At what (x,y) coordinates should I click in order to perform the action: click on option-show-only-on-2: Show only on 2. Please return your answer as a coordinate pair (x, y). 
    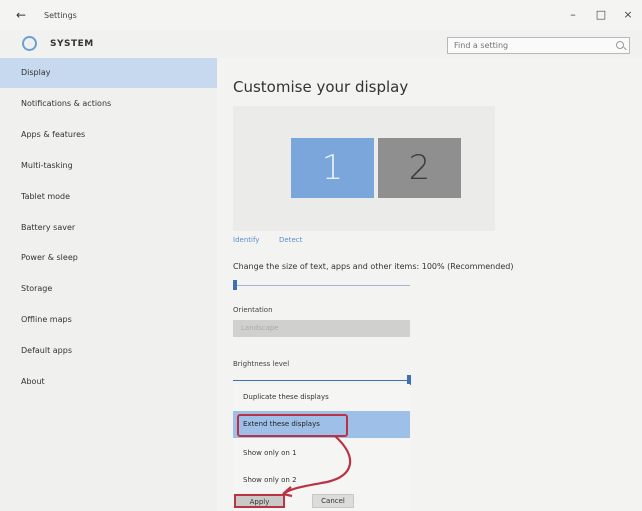
    Looking at the image, I should click on (321, 480).